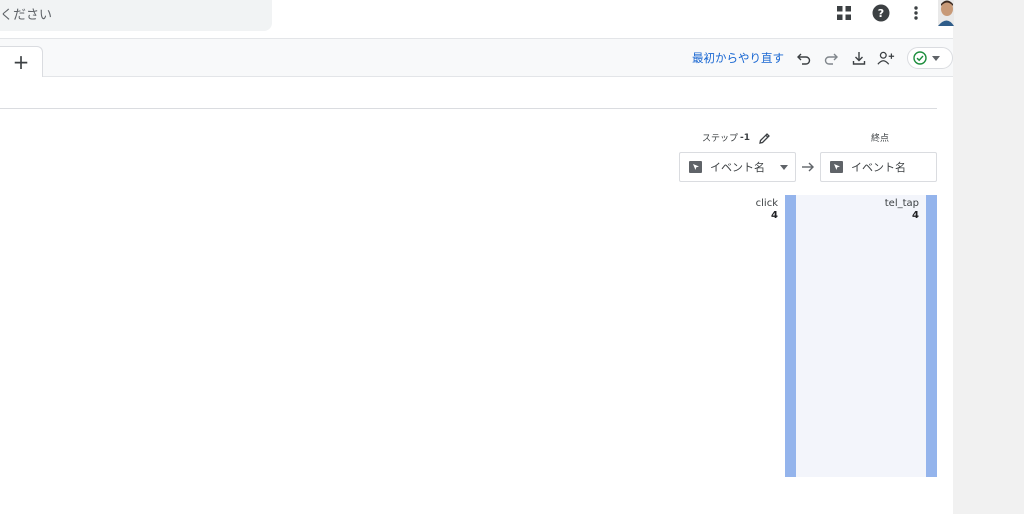  What do you see at coordinates (774, 215) in the screenshot?
I see `step-event-count: 4` at bounding box center [774, 215].